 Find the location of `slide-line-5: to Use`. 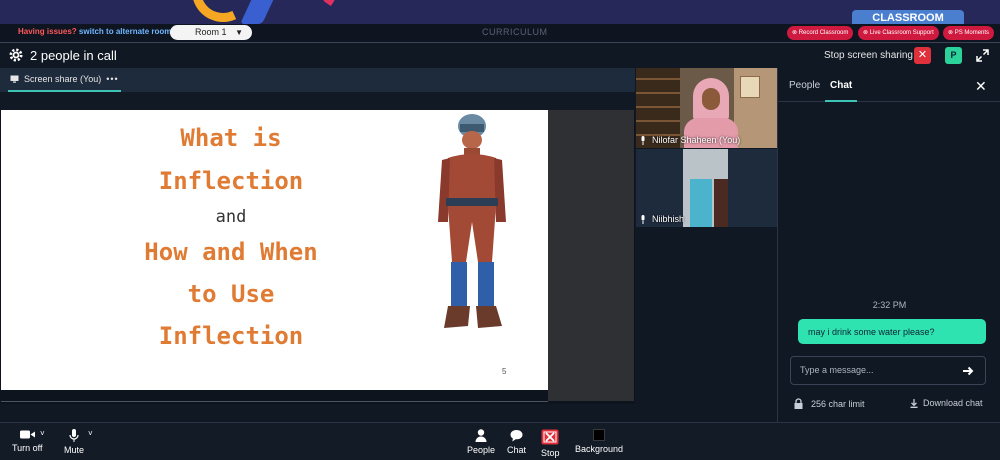

slide-line-5: to Use is located at coordinates (231, 294).